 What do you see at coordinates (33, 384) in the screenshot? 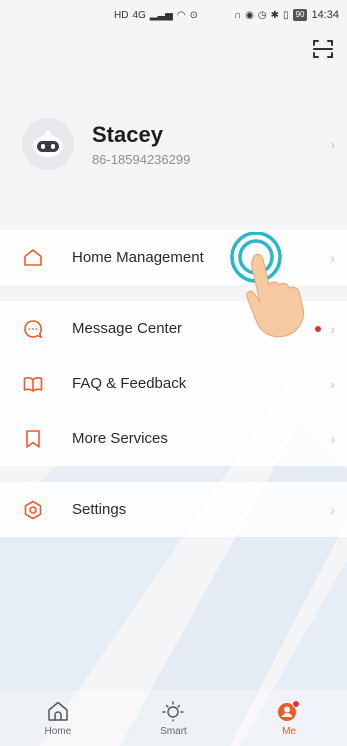
I see `book-icon` at bounding box center [33, 384].